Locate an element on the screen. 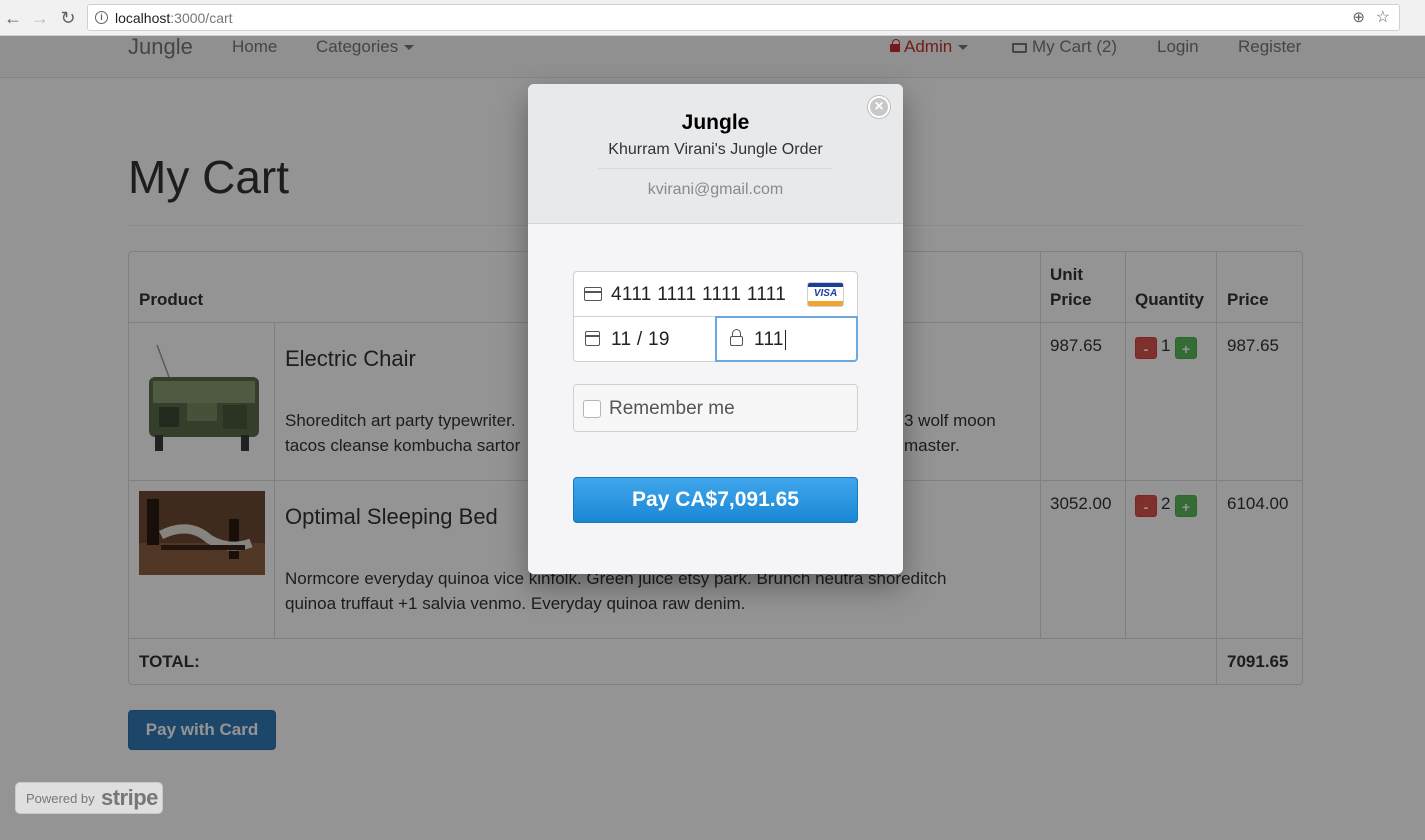 The height and width of the screenshot is (840, 1425). cvc-value: 111 is located at coordinates (770, 340).